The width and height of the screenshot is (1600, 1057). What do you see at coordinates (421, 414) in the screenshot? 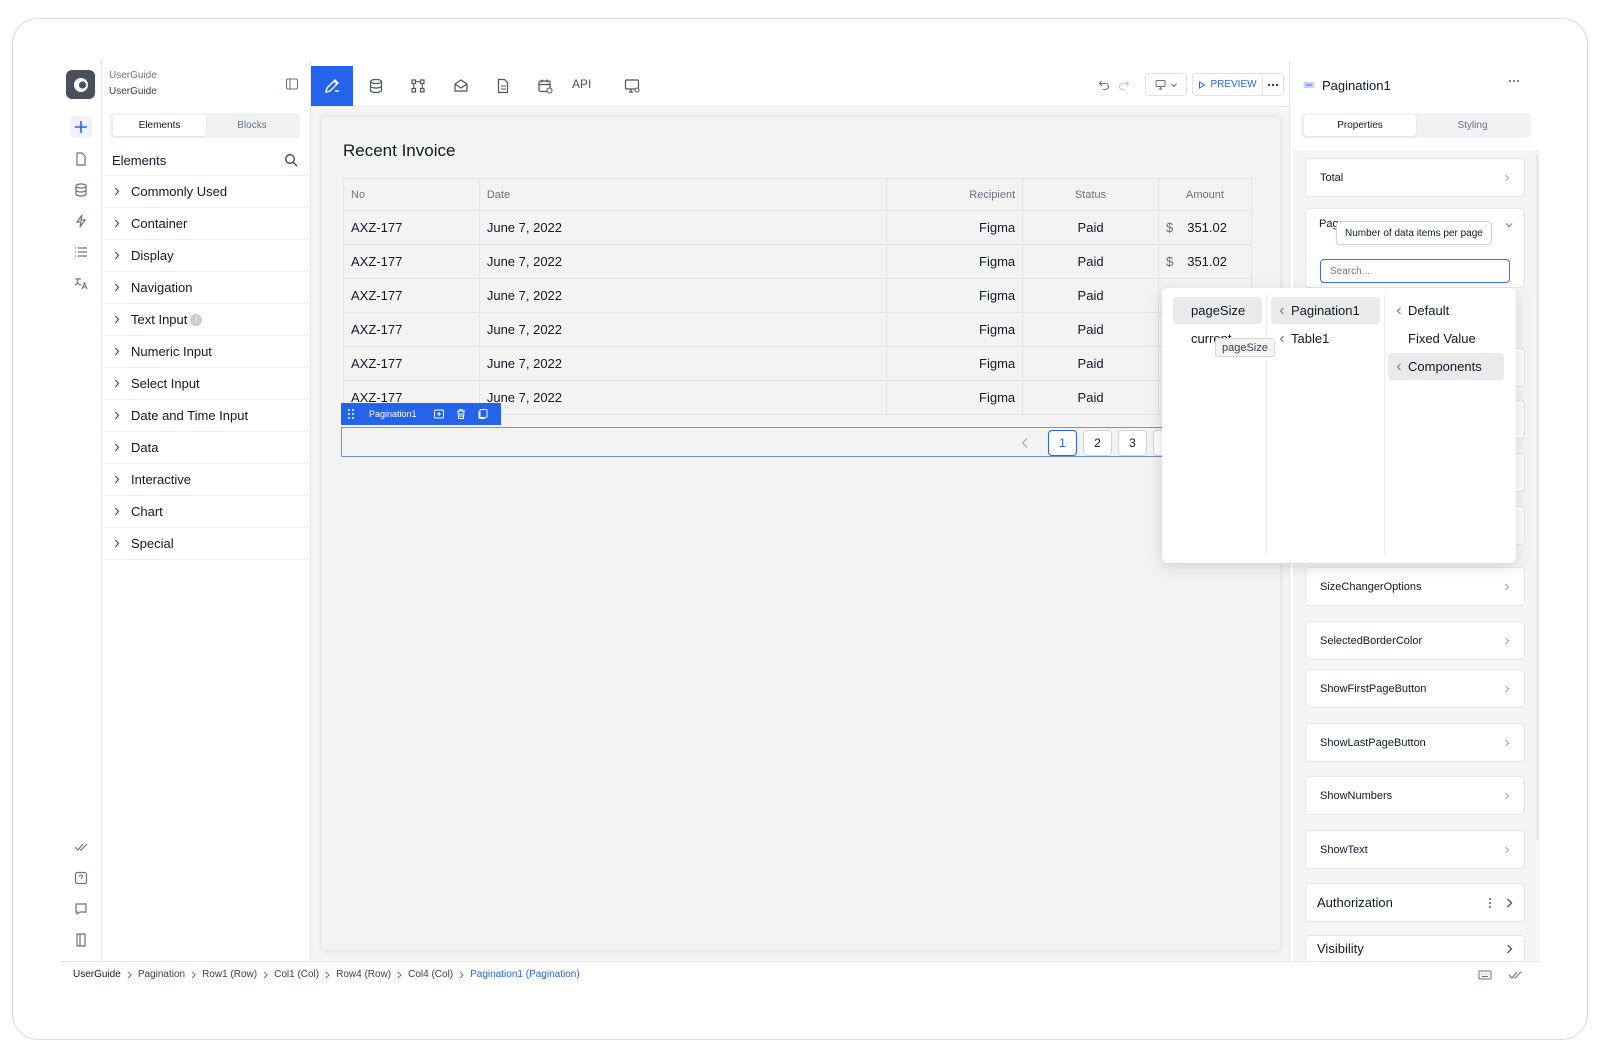
I see `selected-component-toolbar: Pagination1` at bounding box center [421, 414].